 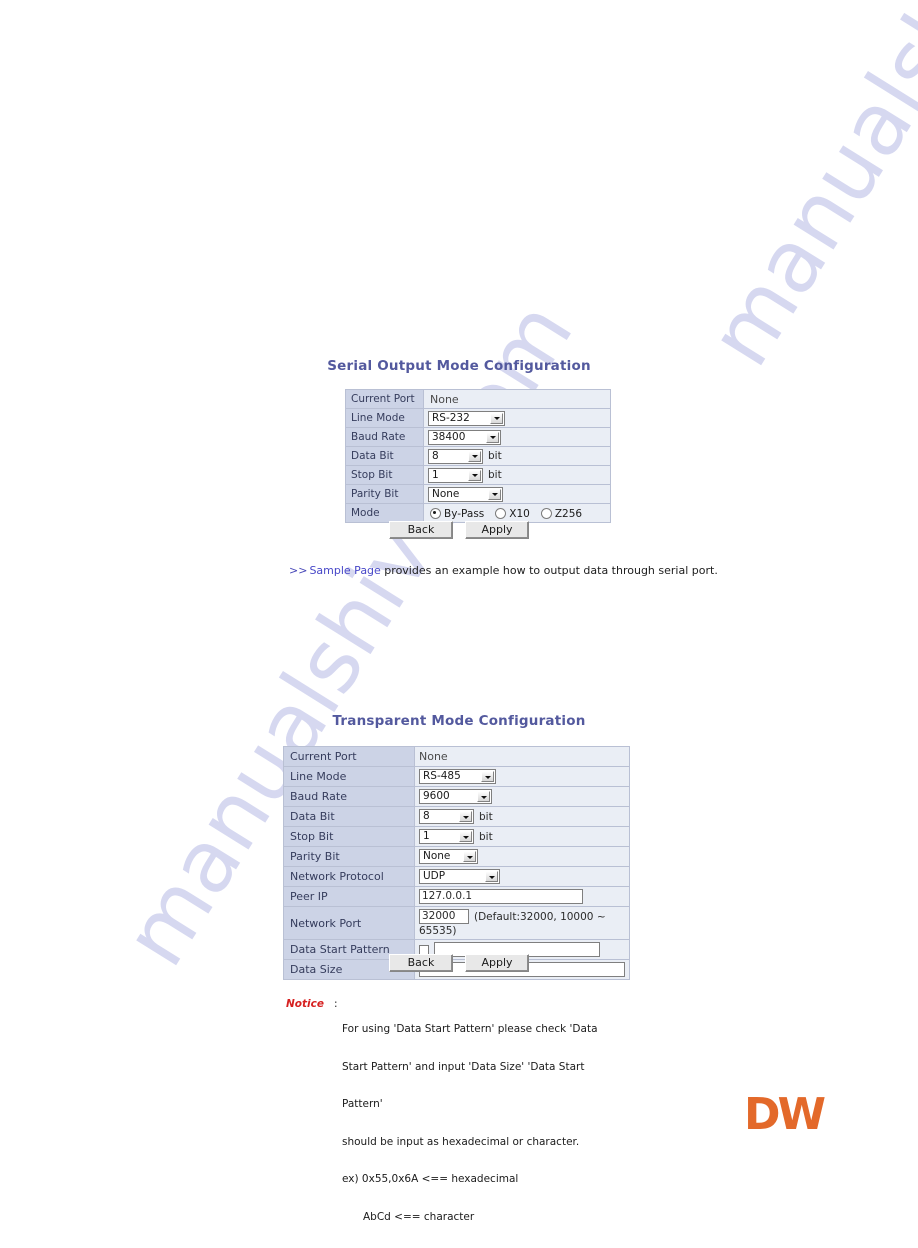 I want to click on stop-bit-unit: bit, so click(x=486, y=836).